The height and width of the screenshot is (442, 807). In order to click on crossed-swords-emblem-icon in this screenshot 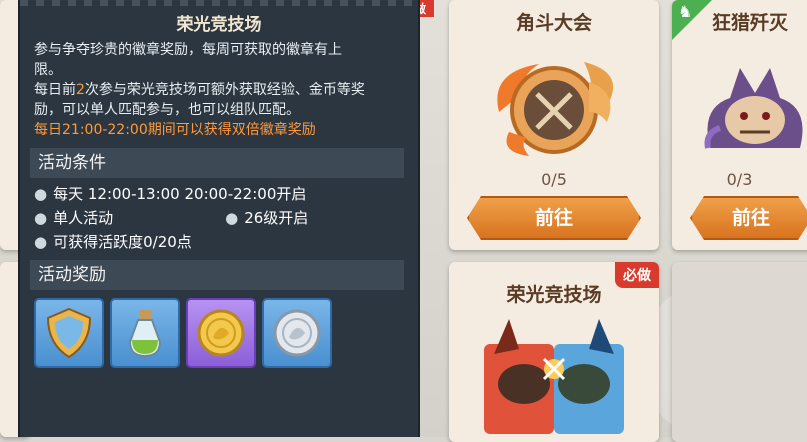, I will do `click(554, 107)`.